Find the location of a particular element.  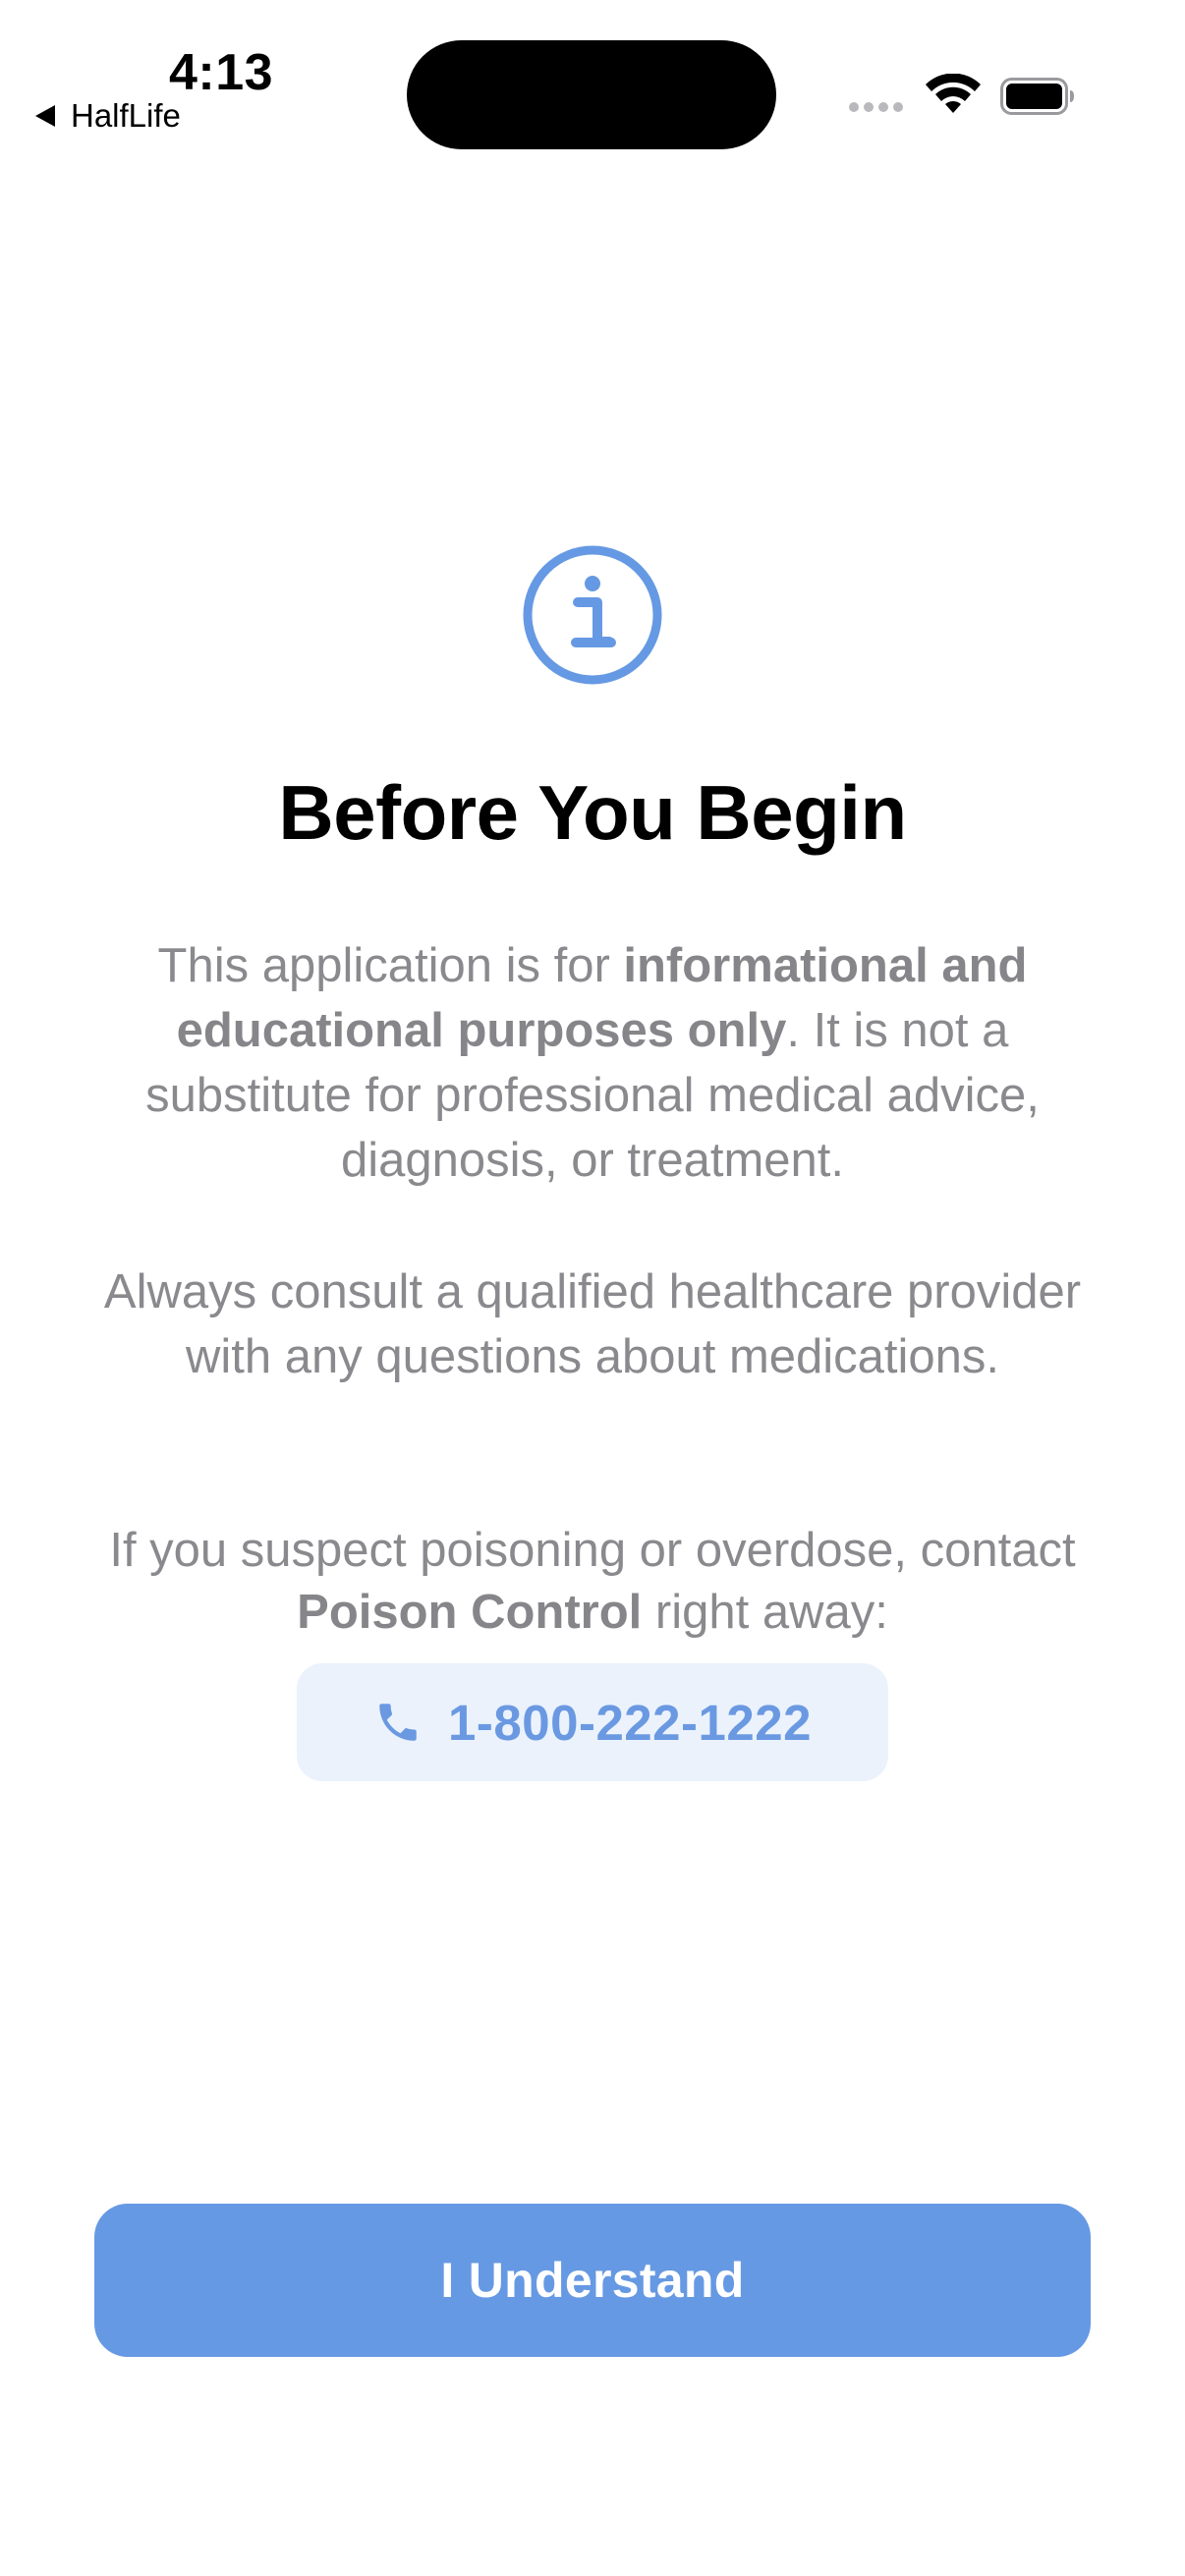

cellular-signal-icon is located at coordinates (876, 107).